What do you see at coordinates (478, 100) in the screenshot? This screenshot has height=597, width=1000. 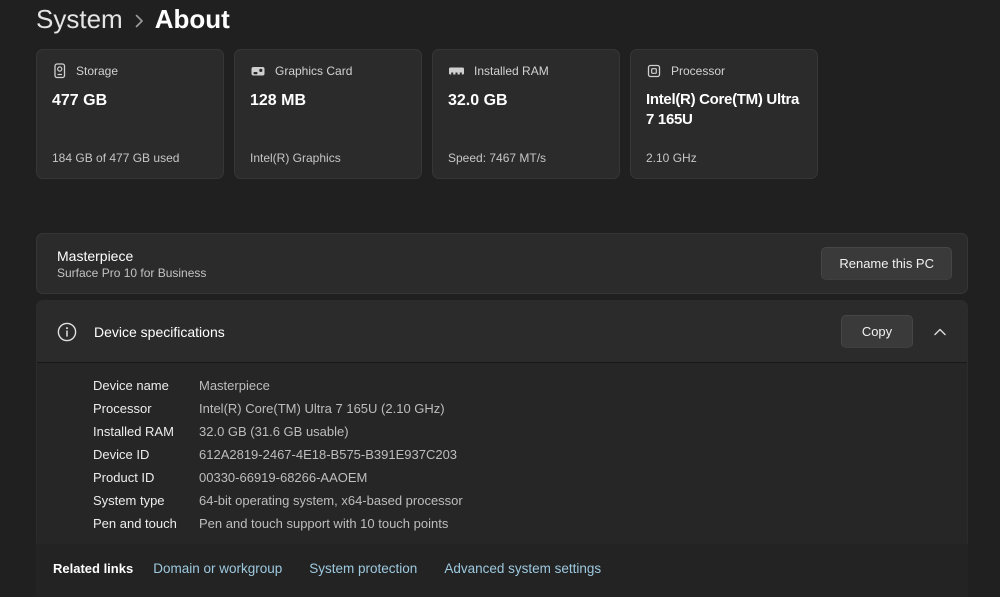 I see `card-value: 32.0 GB` at bounding box center [478, 100].